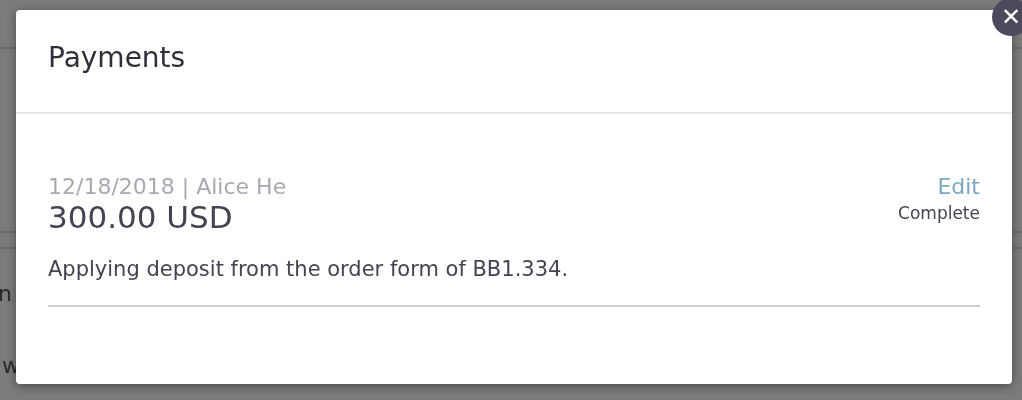 The width and height of the screenshot is (1022, 400). What do you see at coordinates (6, 294) in the screenshot?
I see `background-text: n` at bounding box center [6, 294].